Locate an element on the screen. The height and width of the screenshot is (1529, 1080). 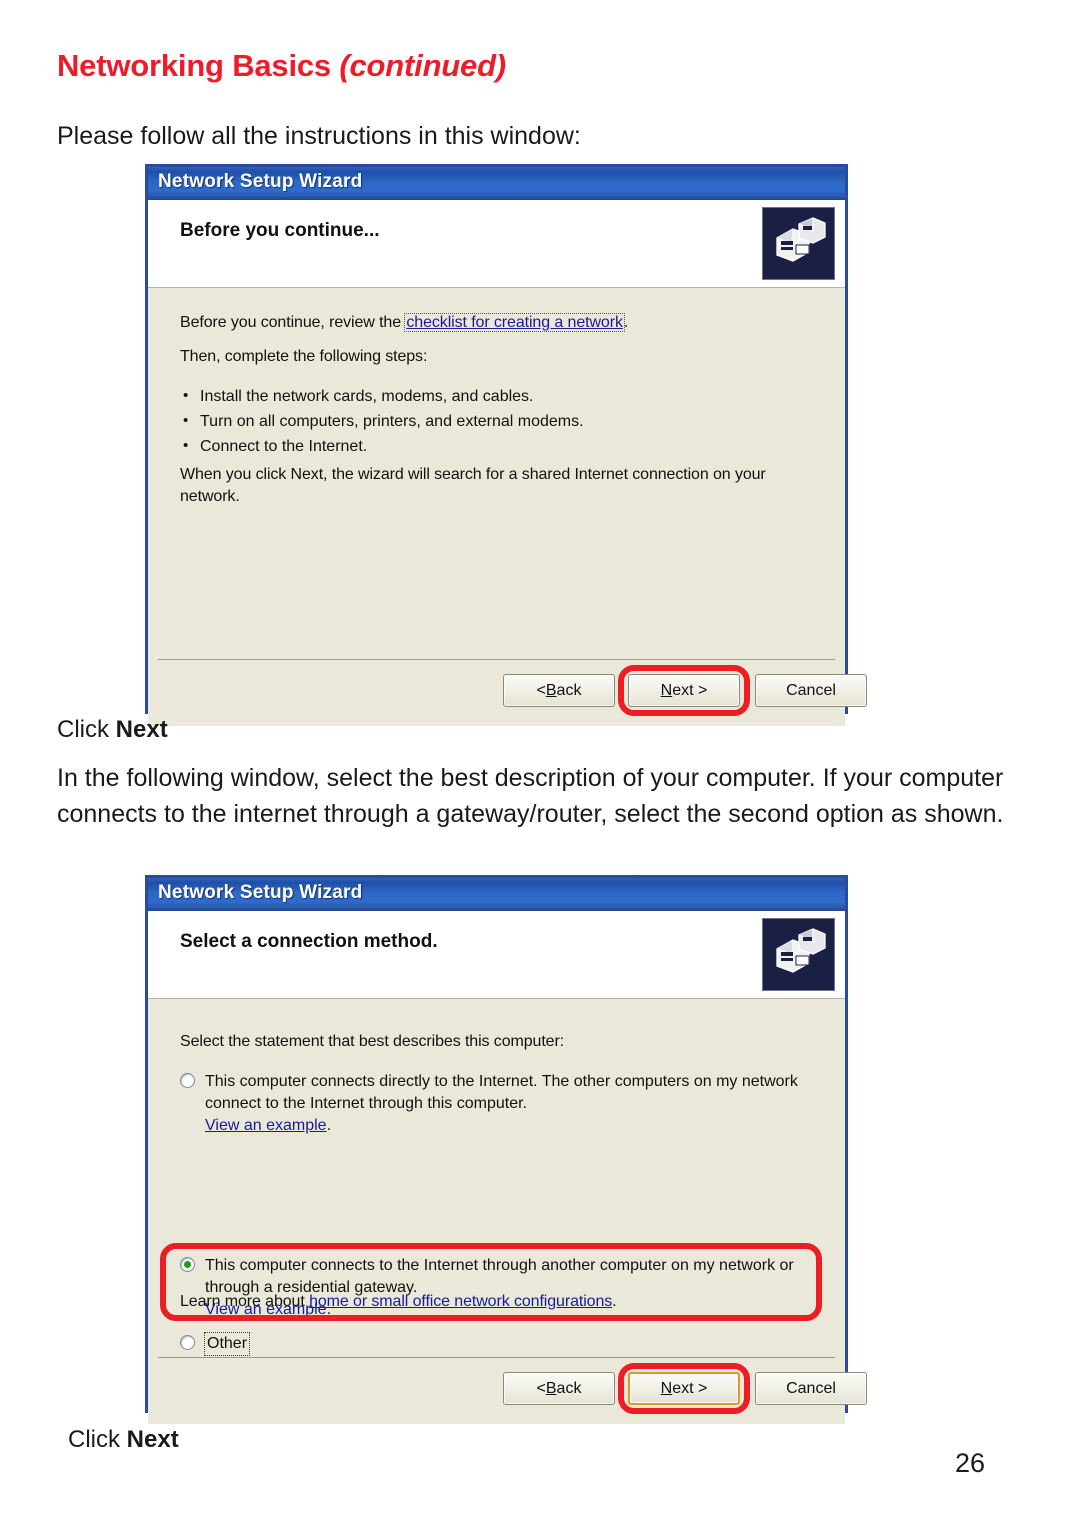
wizard-2-header: Select a connection method. is located at coordinates (496, 955).